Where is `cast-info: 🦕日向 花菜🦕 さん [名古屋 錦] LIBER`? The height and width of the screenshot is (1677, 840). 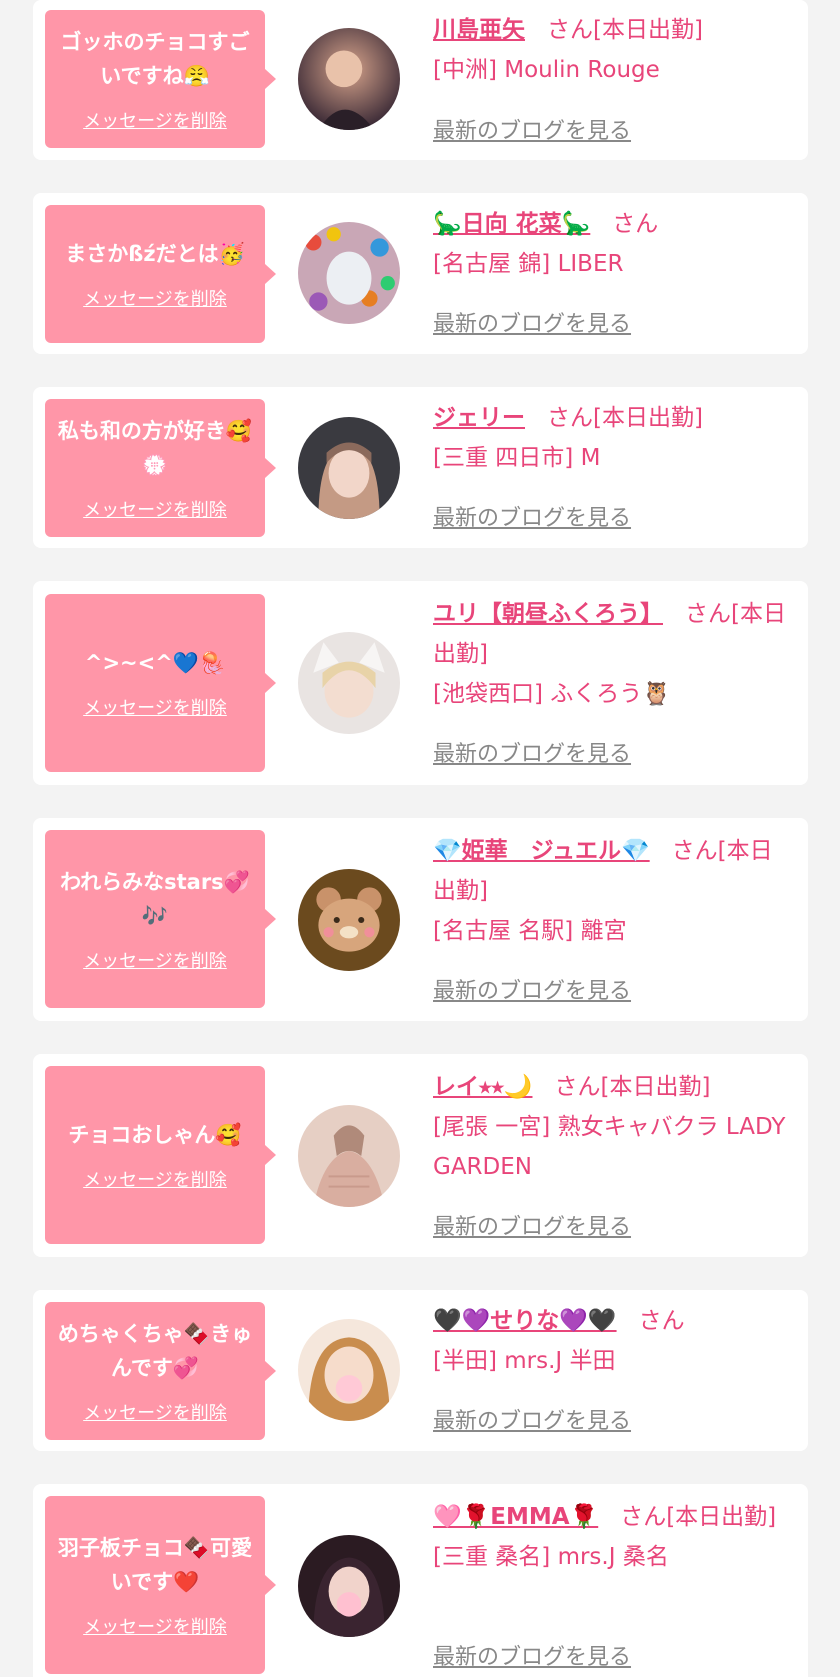
cast-info: 🦕日向 花菜🦕 さん [名古屋 錦] LIBER is located at coordinates (613, 244).